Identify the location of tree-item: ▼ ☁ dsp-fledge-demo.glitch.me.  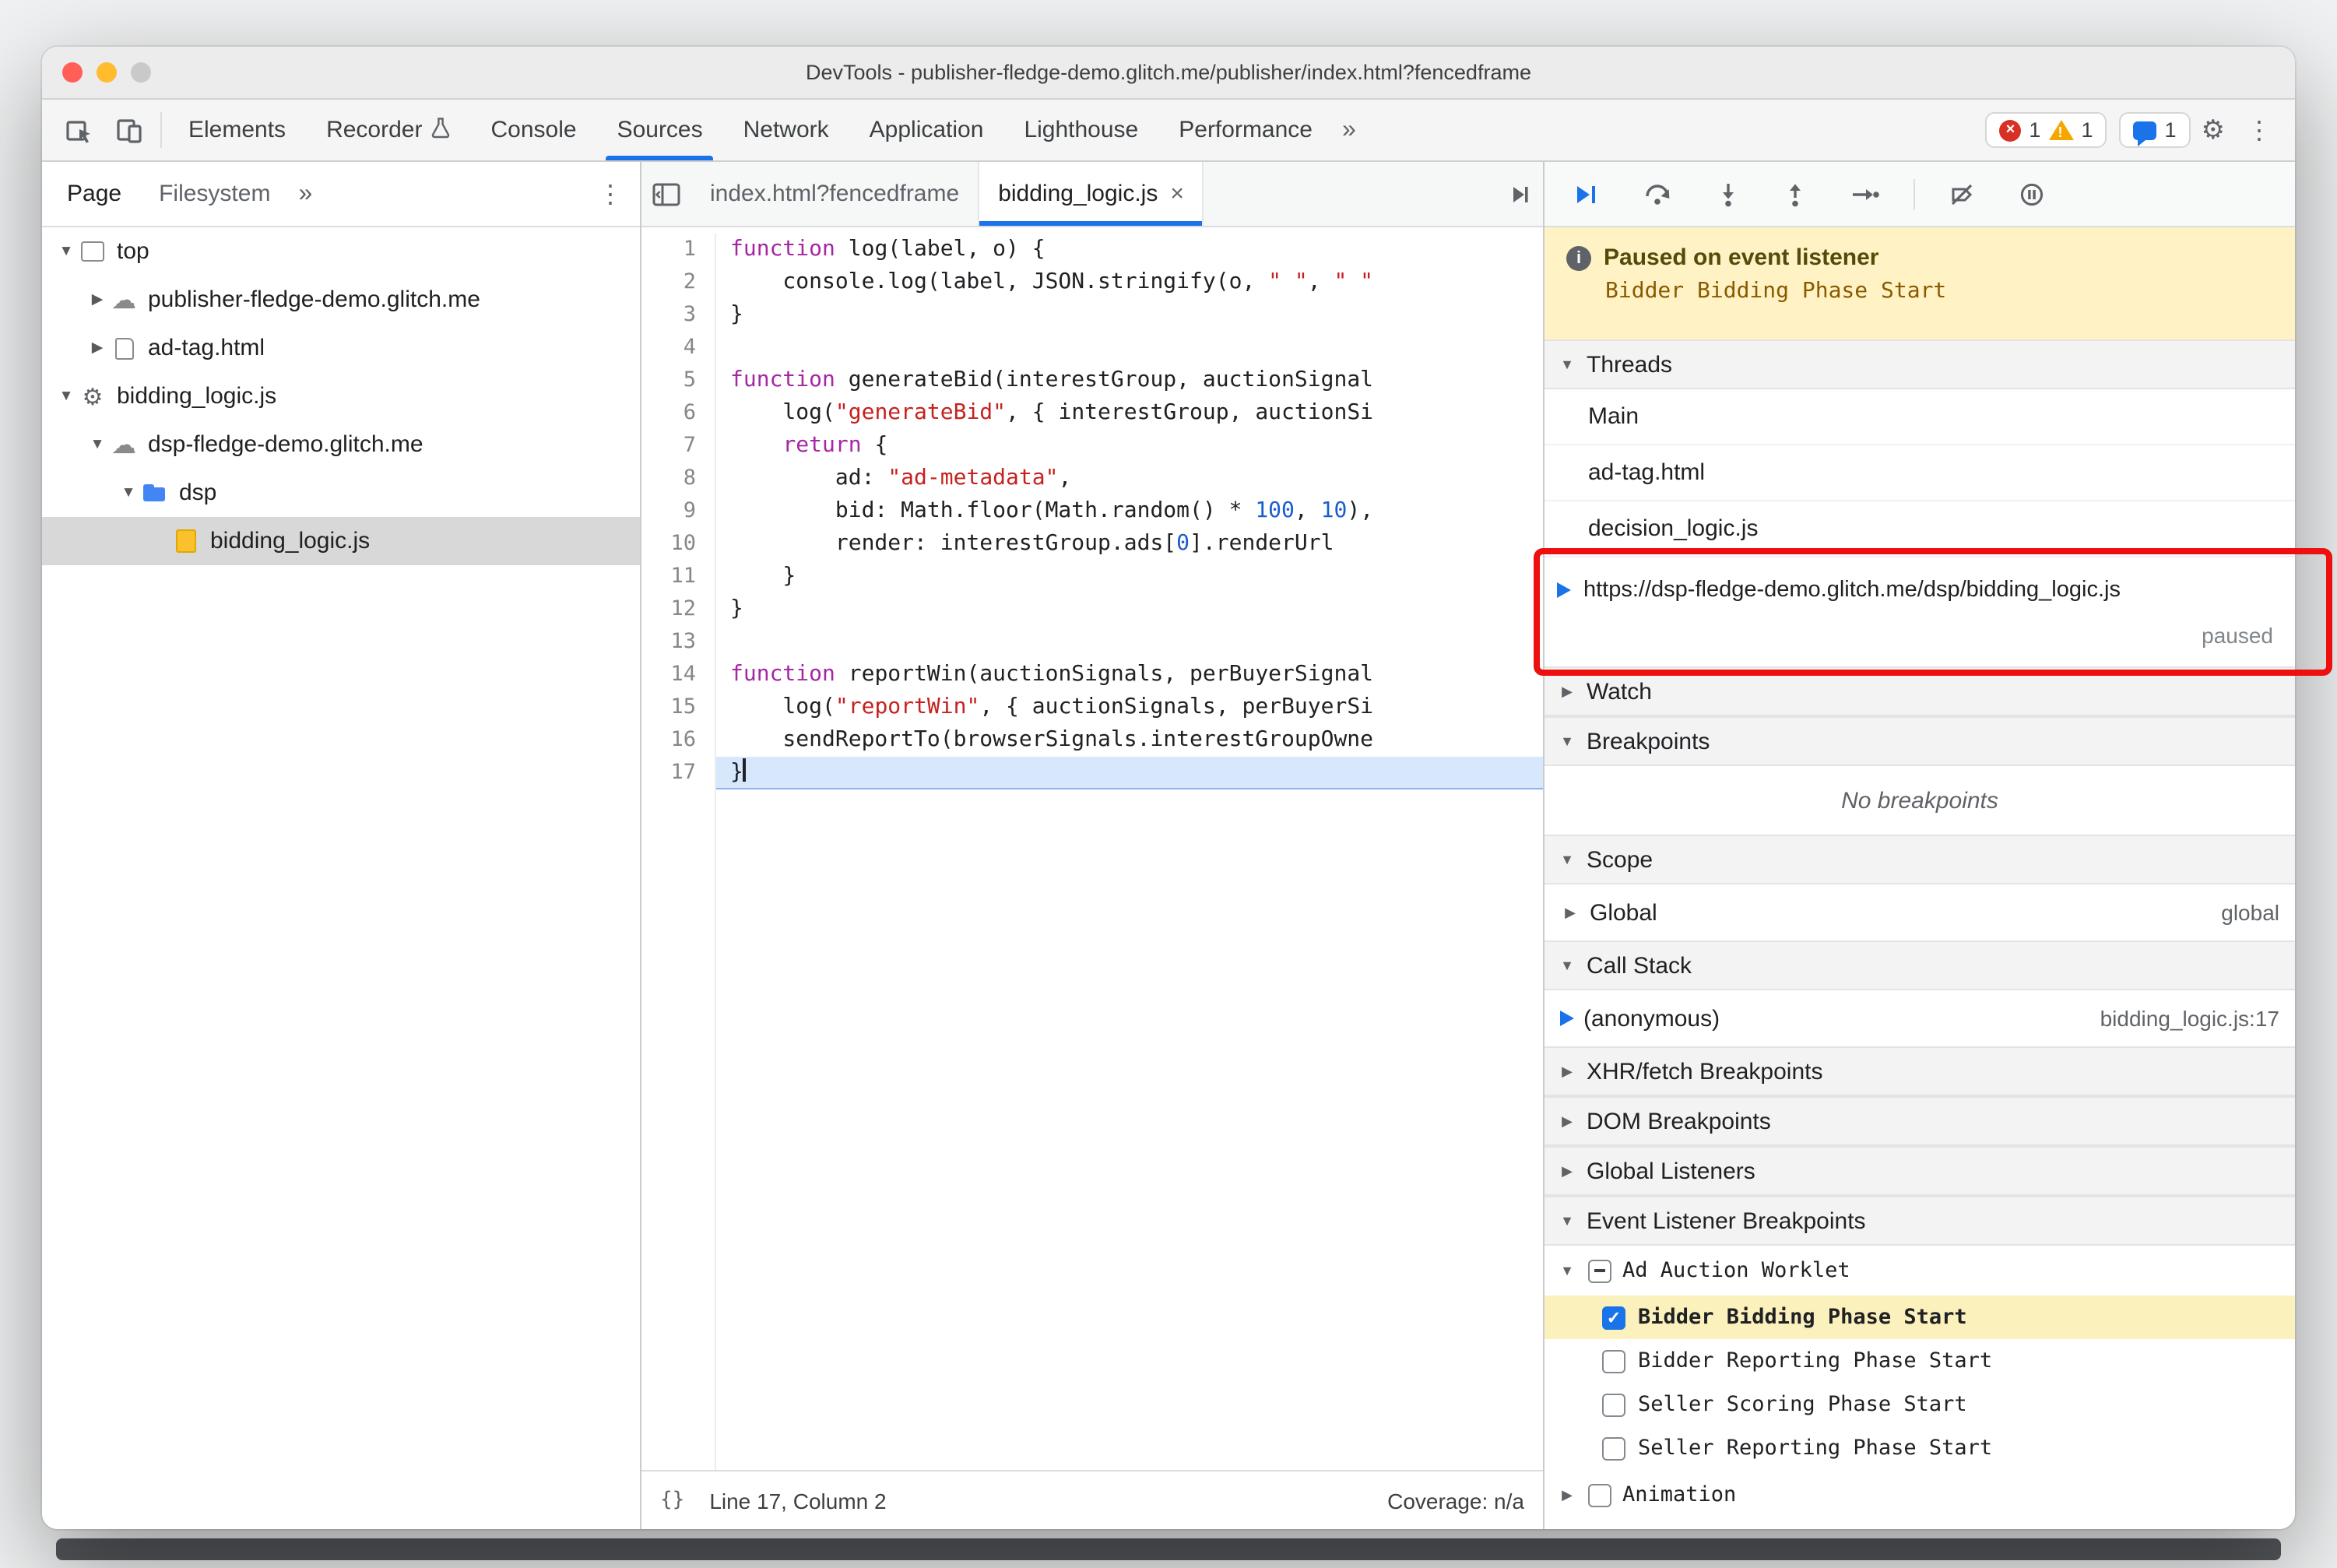
(341, 444).